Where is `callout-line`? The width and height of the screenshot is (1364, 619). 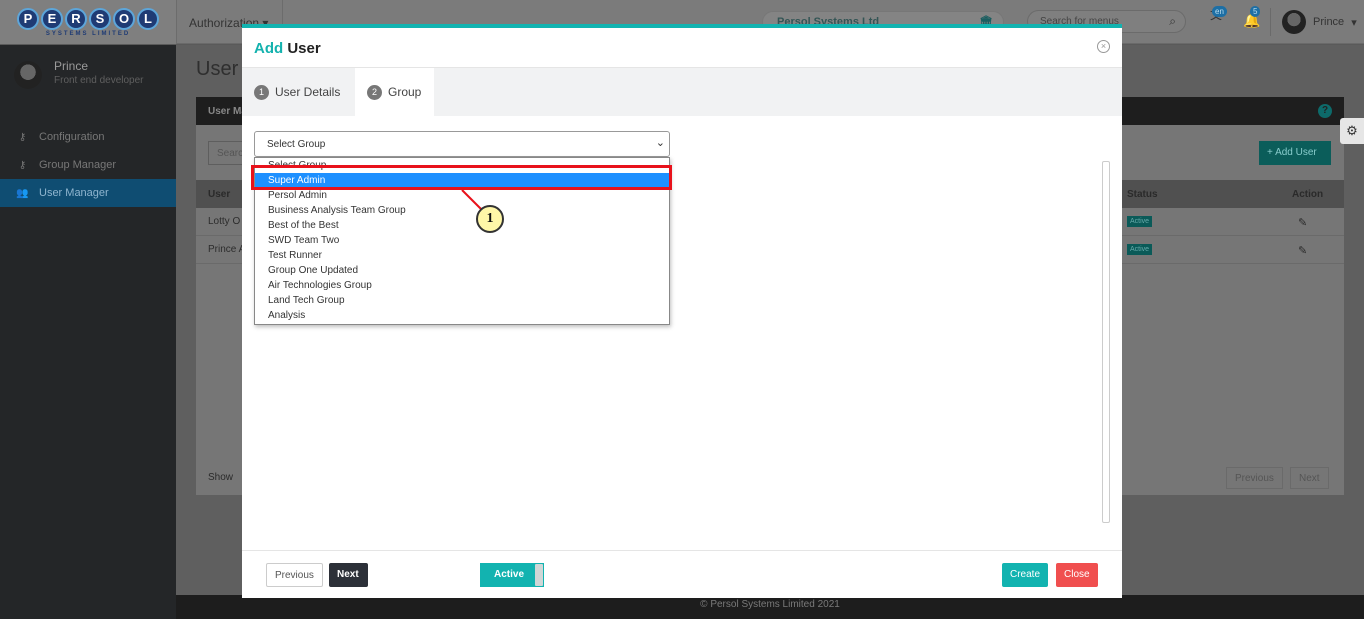
callout-line is located at coordinates (471, 199).